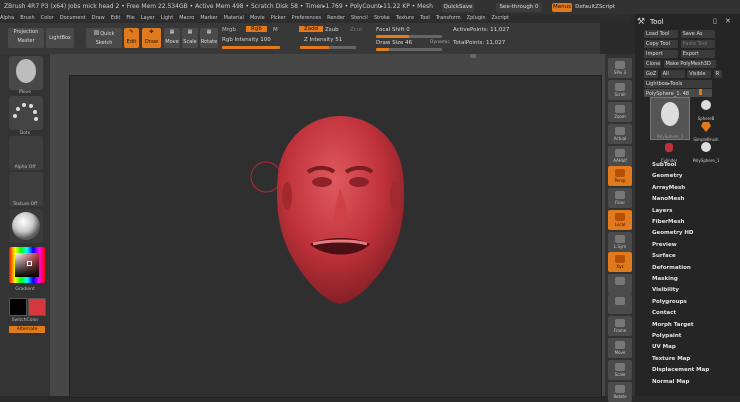 The height and width of the screenshot is (402, 740). What do you see at coordinates (668, 222) in the screenshot?
I see `subpalette-fibermesh: FiberMesh` at bounding box center [668, 222].